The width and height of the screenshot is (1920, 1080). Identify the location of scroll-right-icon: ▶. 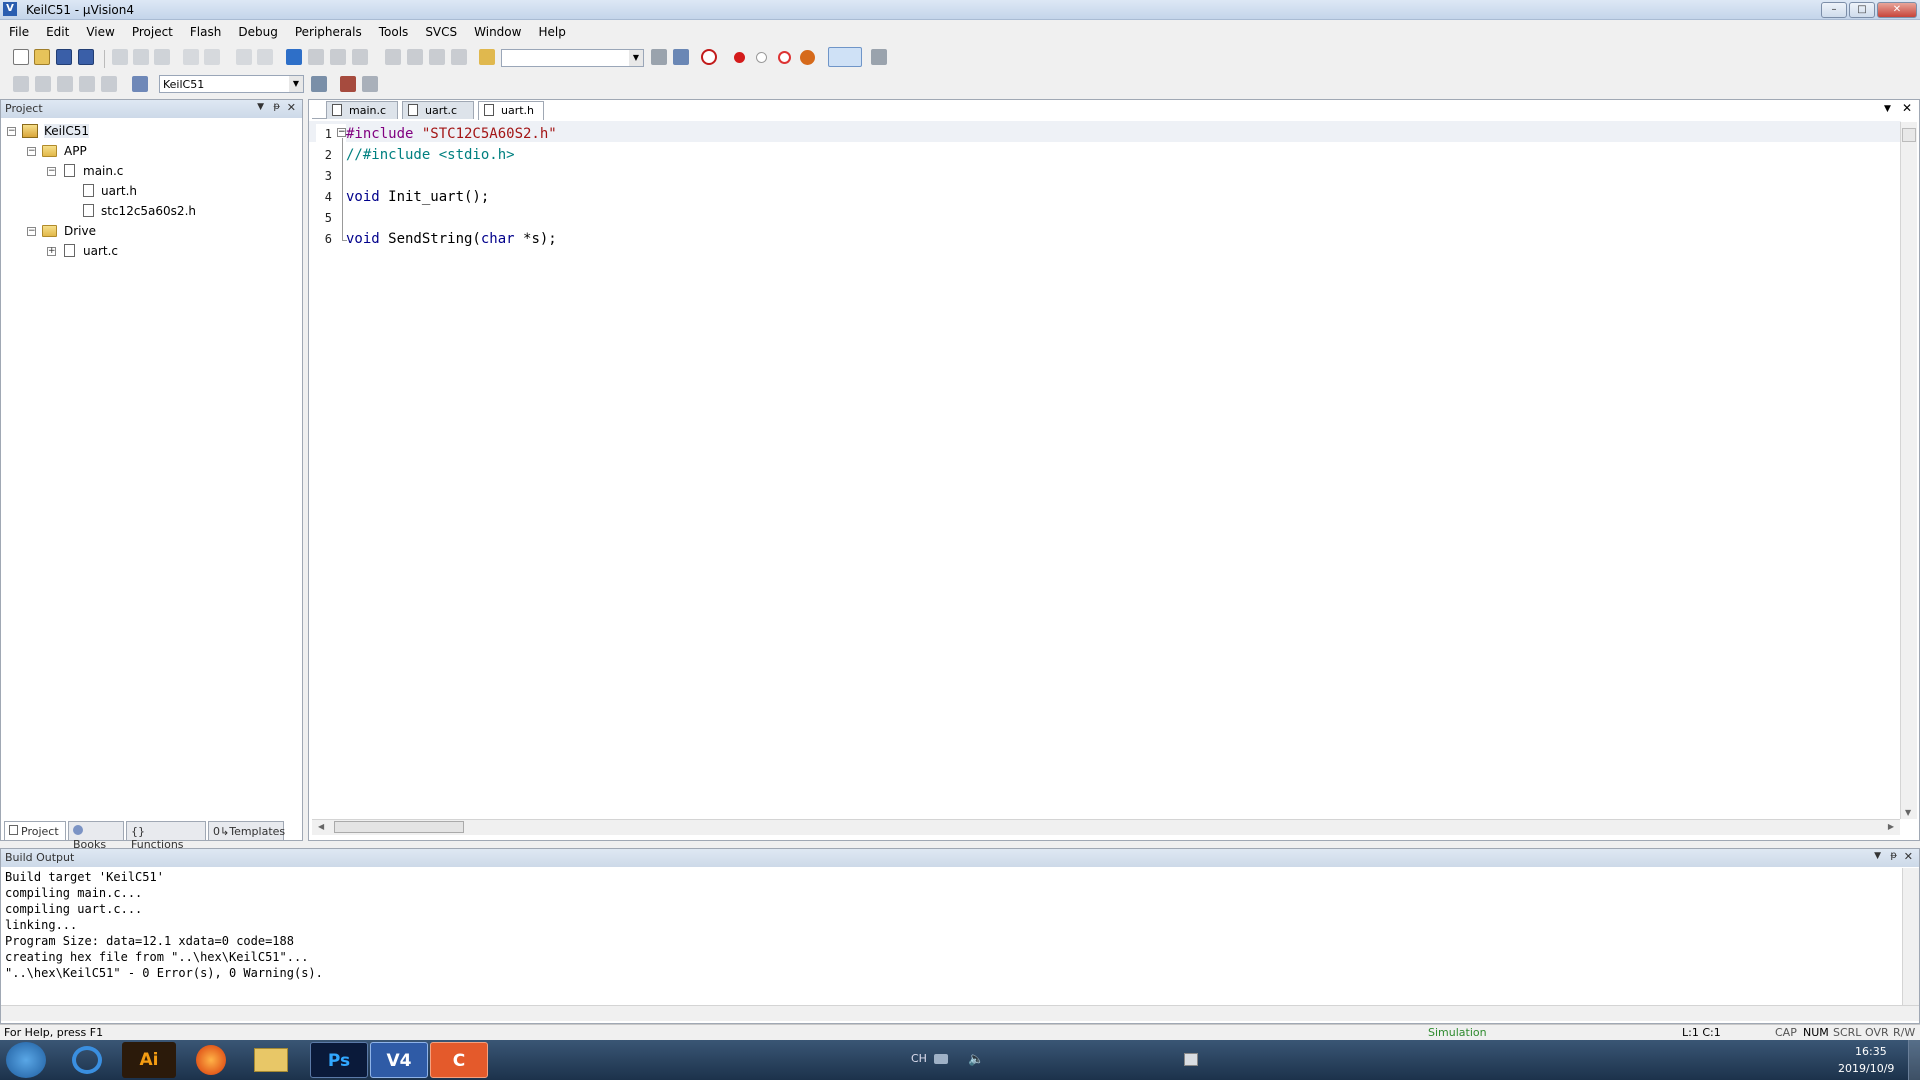
(1891, 826).